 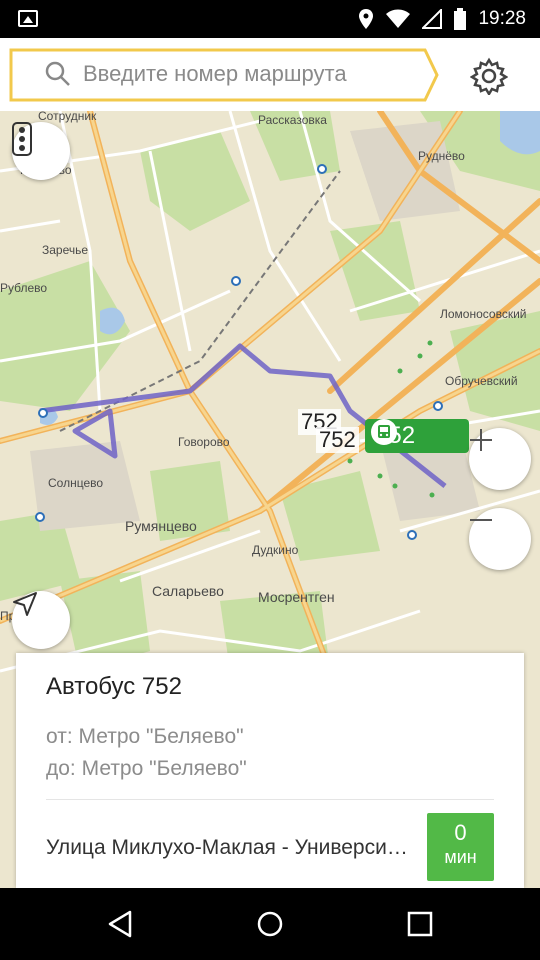 What do you see at coordinates (270, 799) in the screenshot?
I see `divider` at bounding box center [270, 799].